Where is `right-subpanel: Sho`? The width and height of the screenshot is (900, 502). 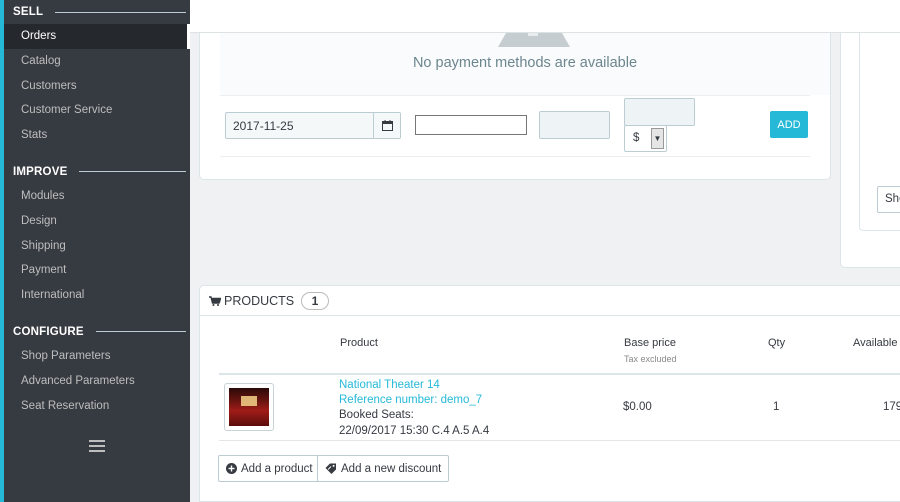
right-subpanel: Sho is located at coordinates (879, 132).